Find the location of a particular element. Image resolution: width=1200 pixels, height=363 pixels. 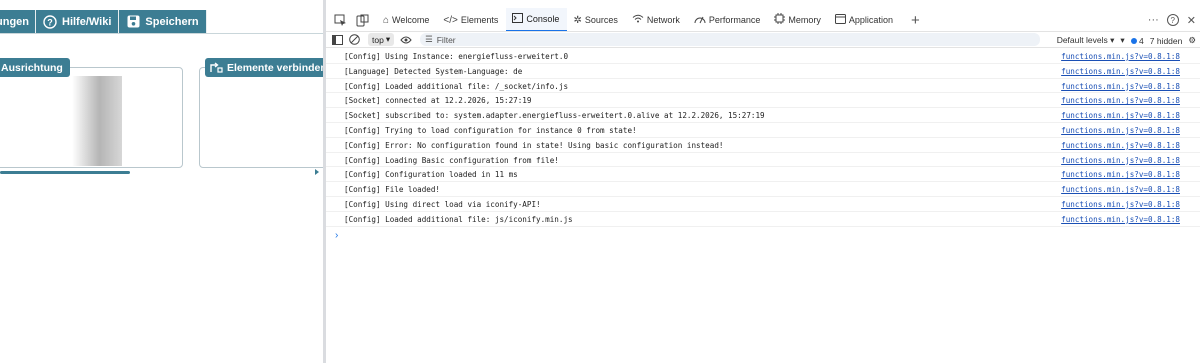

tab-performance: Performance is located at coordinates (728, 20).